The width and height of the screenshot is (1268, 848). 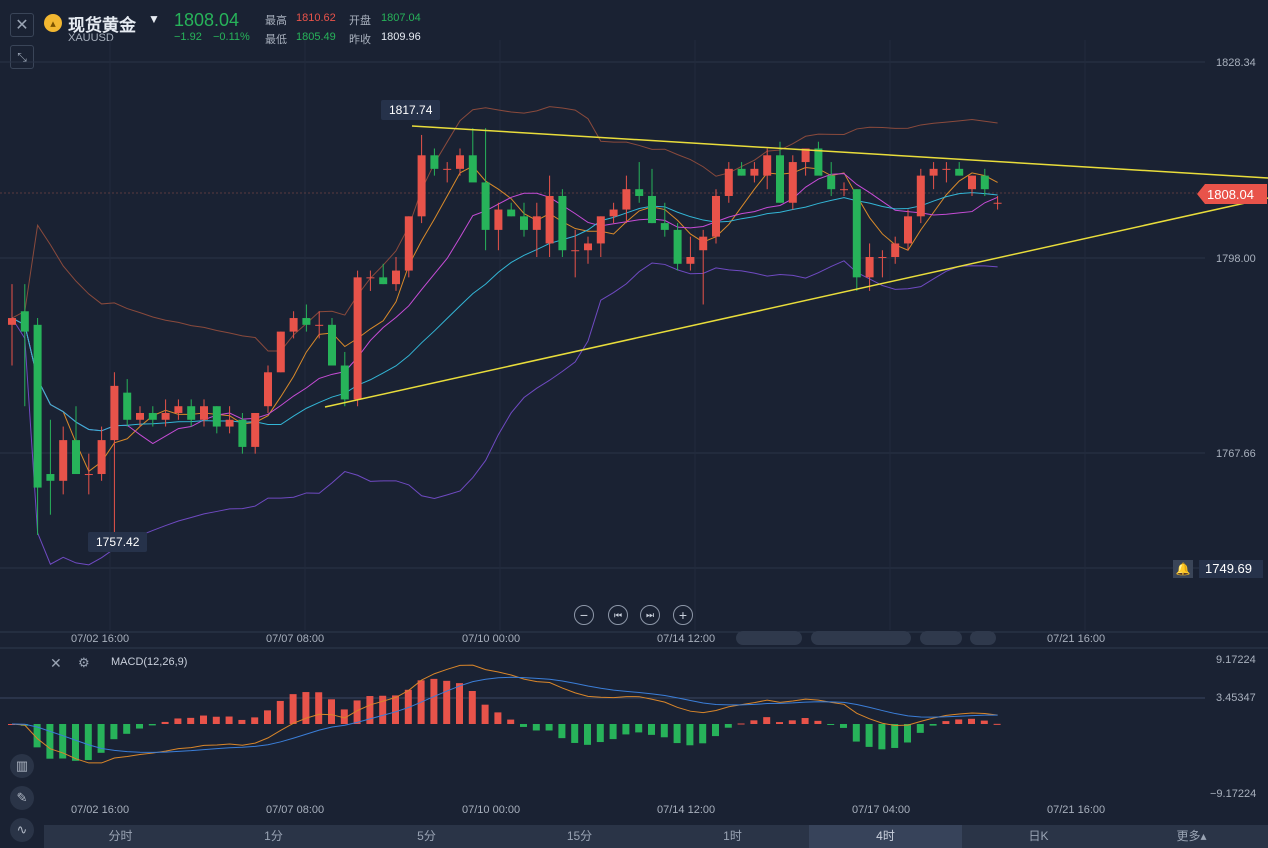 I want to click on zoom-out-button: −, so click(x=584, y=615).